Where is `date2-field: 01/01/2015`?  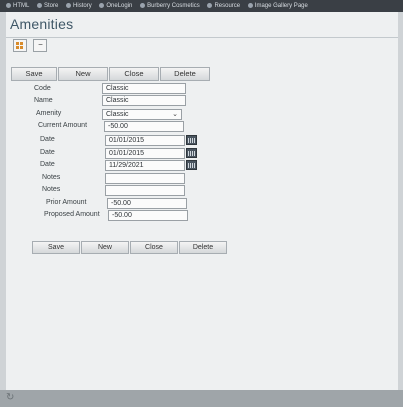 date2-field: 01/01/2015 is located at coordinates (145, 153).